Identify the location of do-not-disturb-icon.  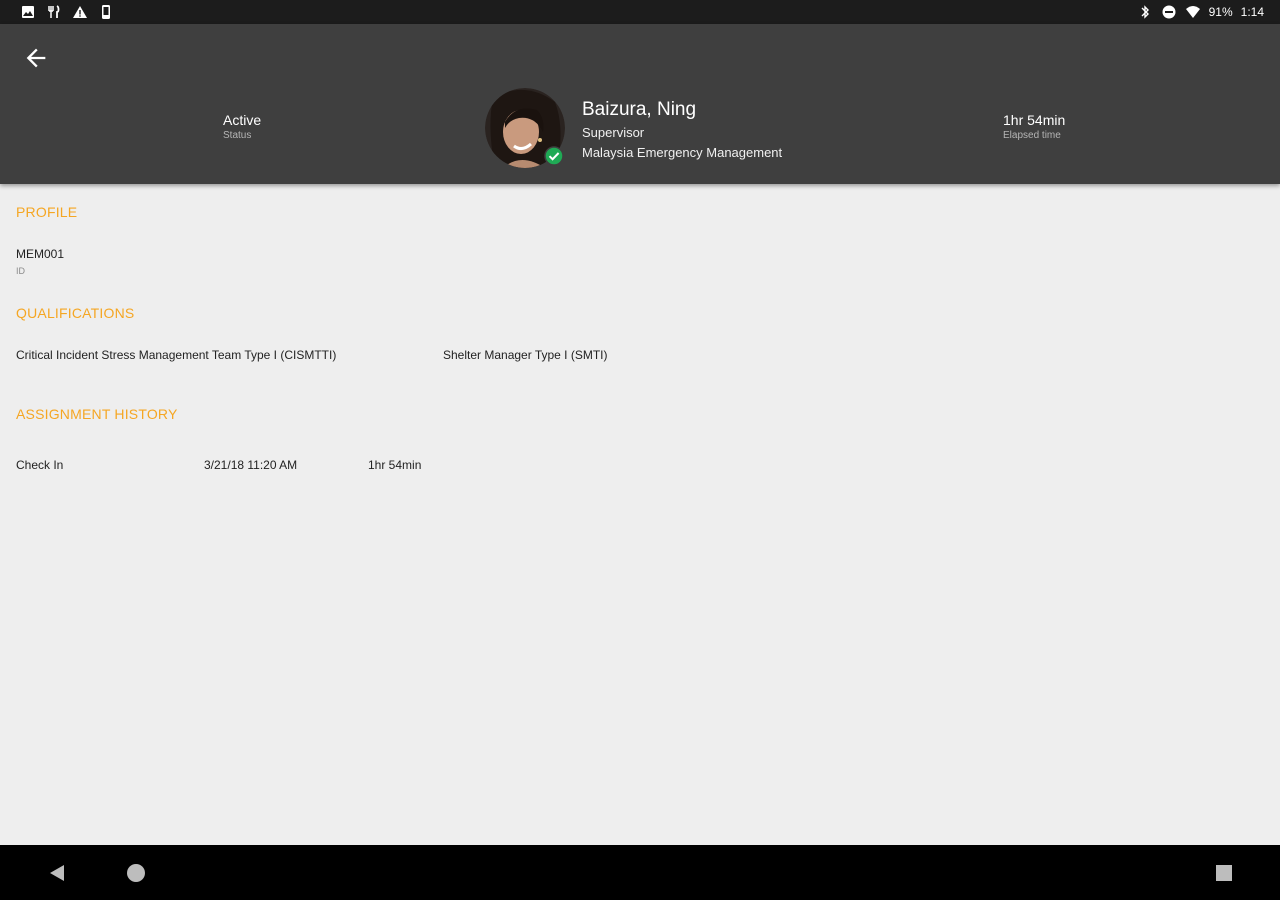
(1169, 12).